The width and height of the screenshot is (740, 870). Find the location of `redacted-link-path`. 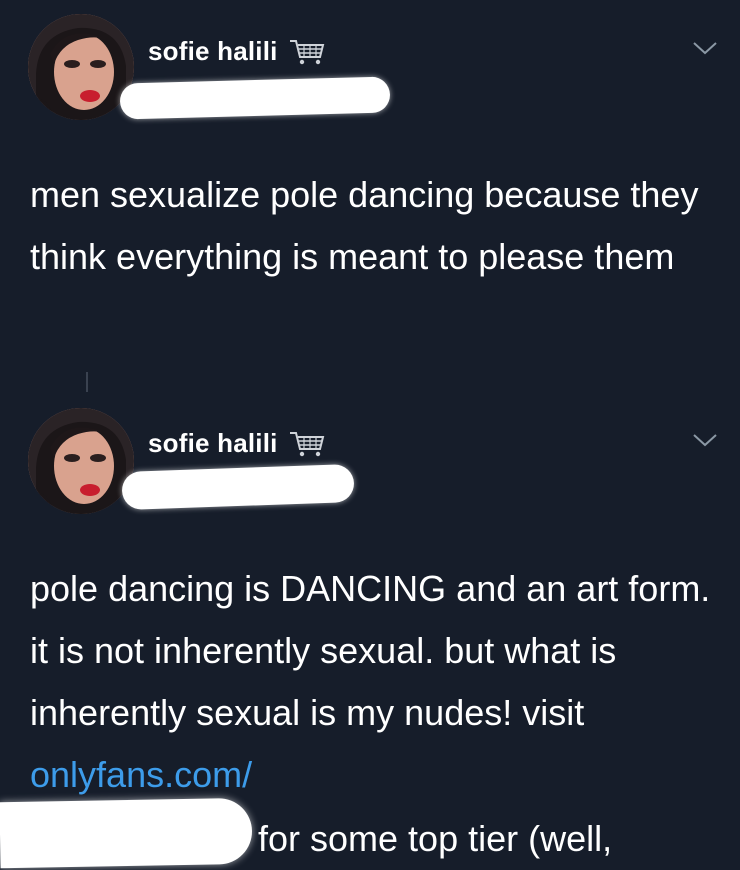

redacted-link-path is located at coordinates (126, 833).